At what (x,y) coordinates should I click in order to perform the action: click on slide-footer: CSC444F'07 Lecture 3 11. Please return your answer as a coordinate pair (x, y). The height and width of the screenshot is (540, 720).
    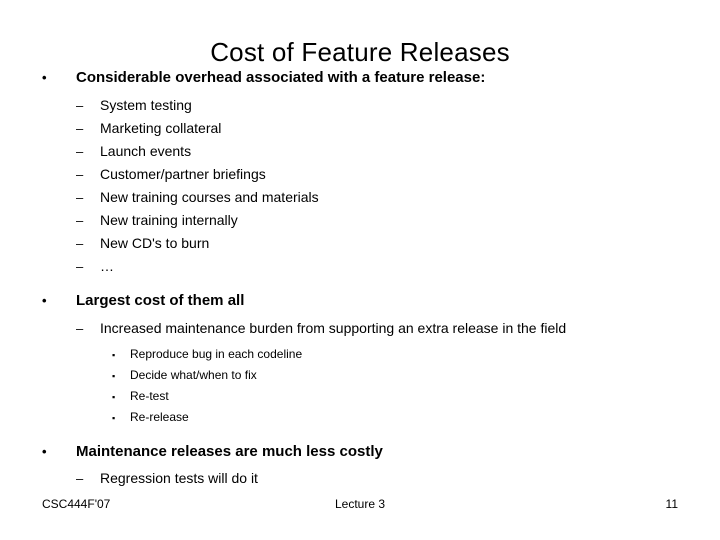
    Looking at the image, I should click on (360, 504).